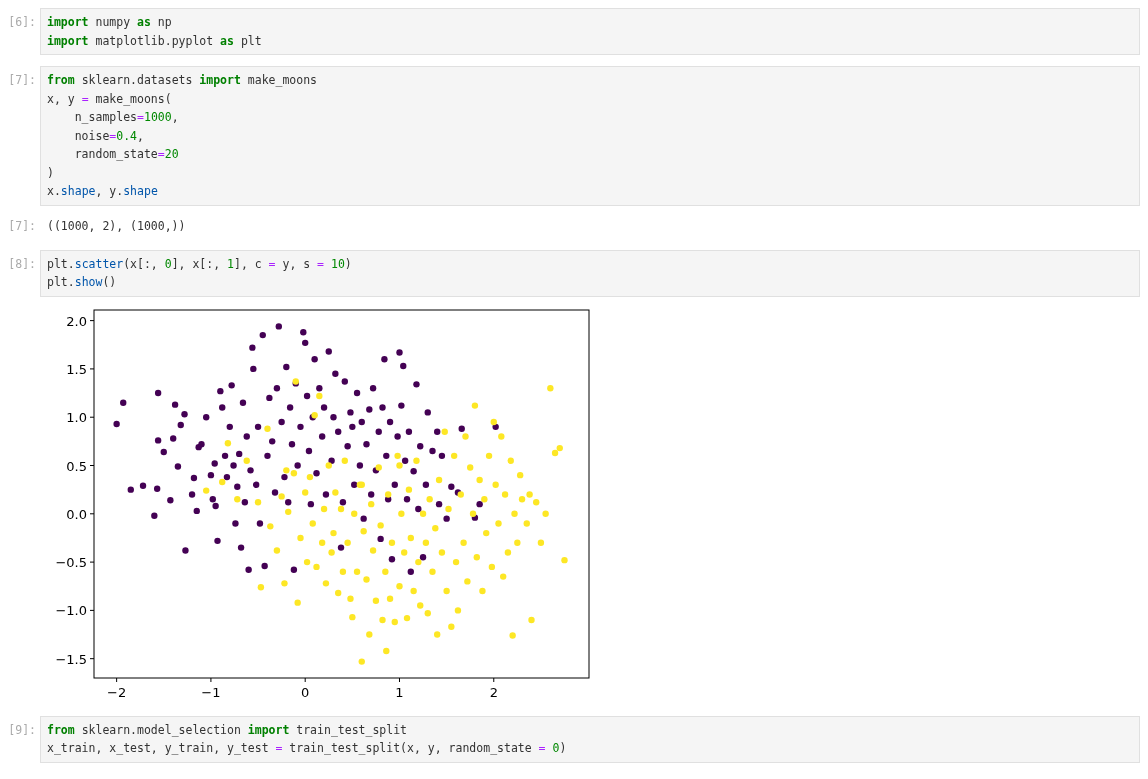 The height and width of the screenshot is (779, 1148). Describe the element at coordinates (110, 22) in the screenshot. I see `code-line: import numpy as np` at that location.